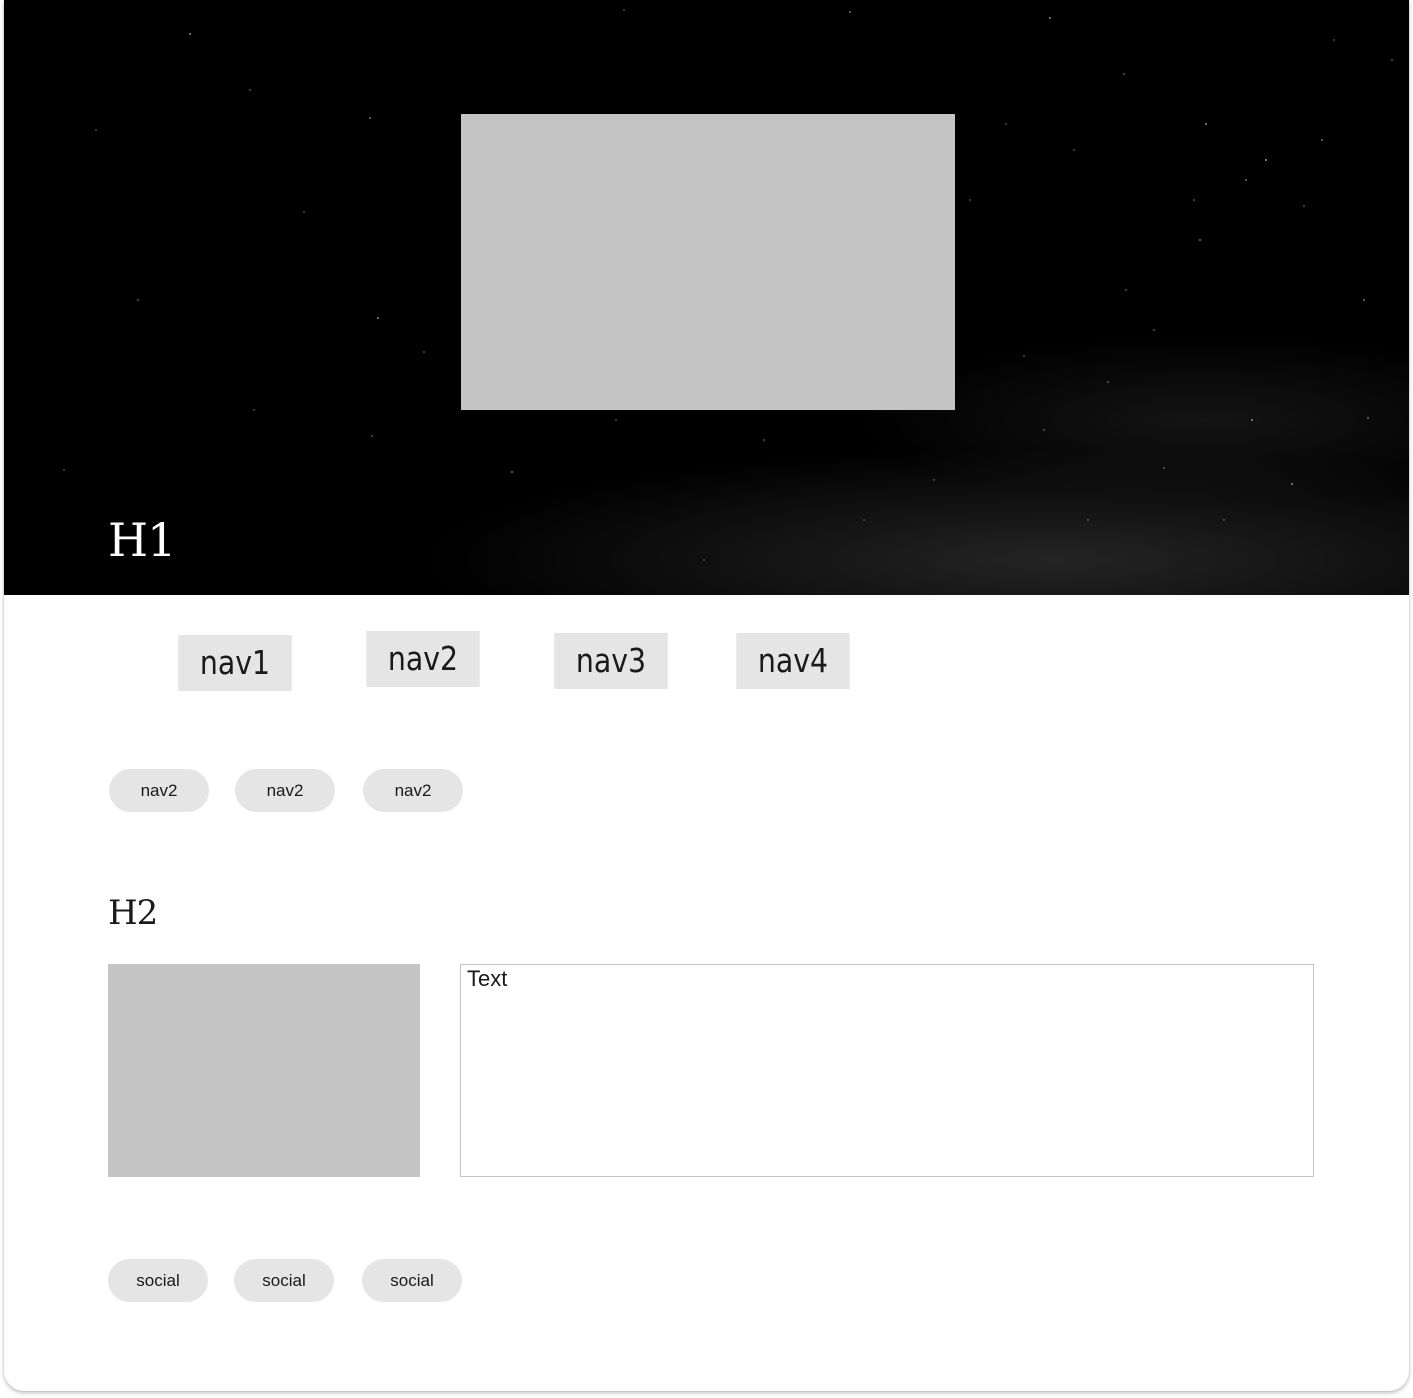 The image size is (1413, 1398). Describe the element at coordinates (793, 661) in the screenshot. I see `nav-button-4: nav4` at that location.